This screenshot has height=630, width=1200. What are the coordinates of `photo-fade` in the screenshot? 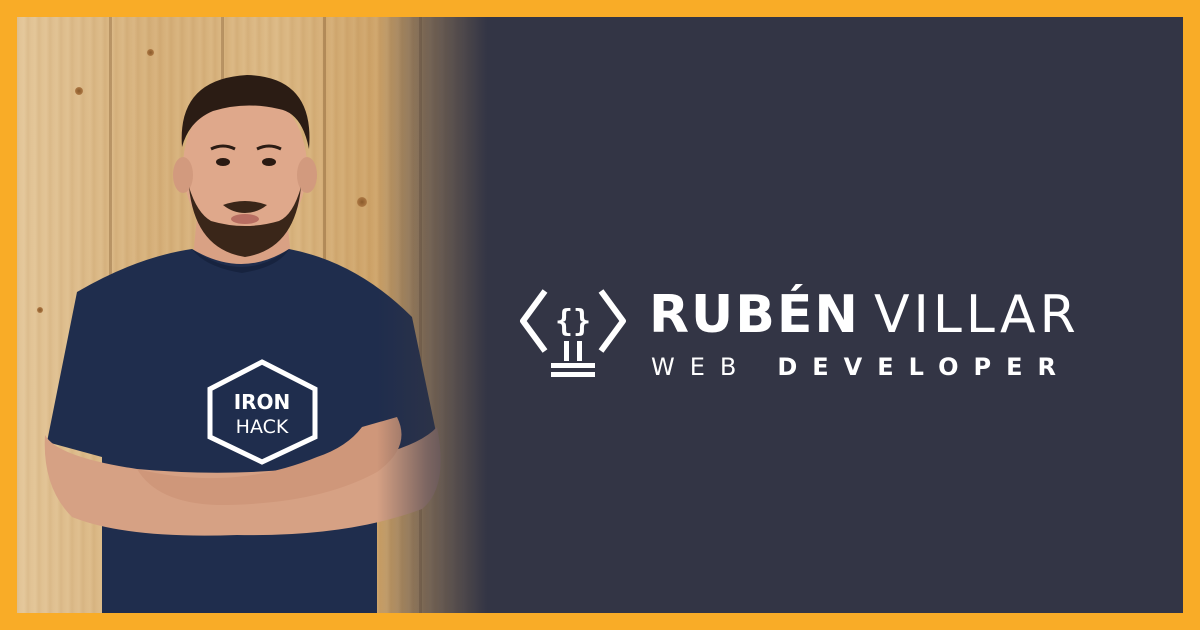 It's located at (432, 315).